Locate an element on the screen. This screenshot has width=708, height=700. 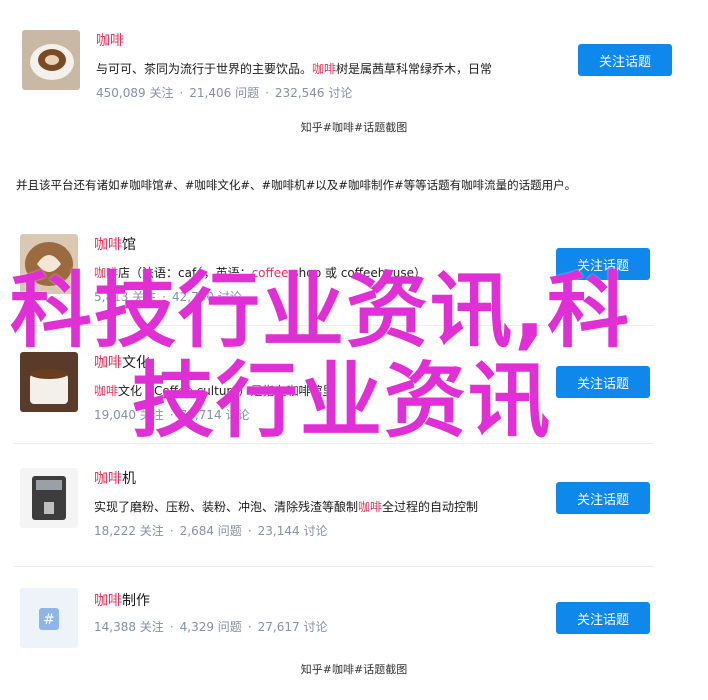
topic-stats: 18,222 关注 · 2,684 问题 · 23,144 讨论 is located at coordinates (211, 531).